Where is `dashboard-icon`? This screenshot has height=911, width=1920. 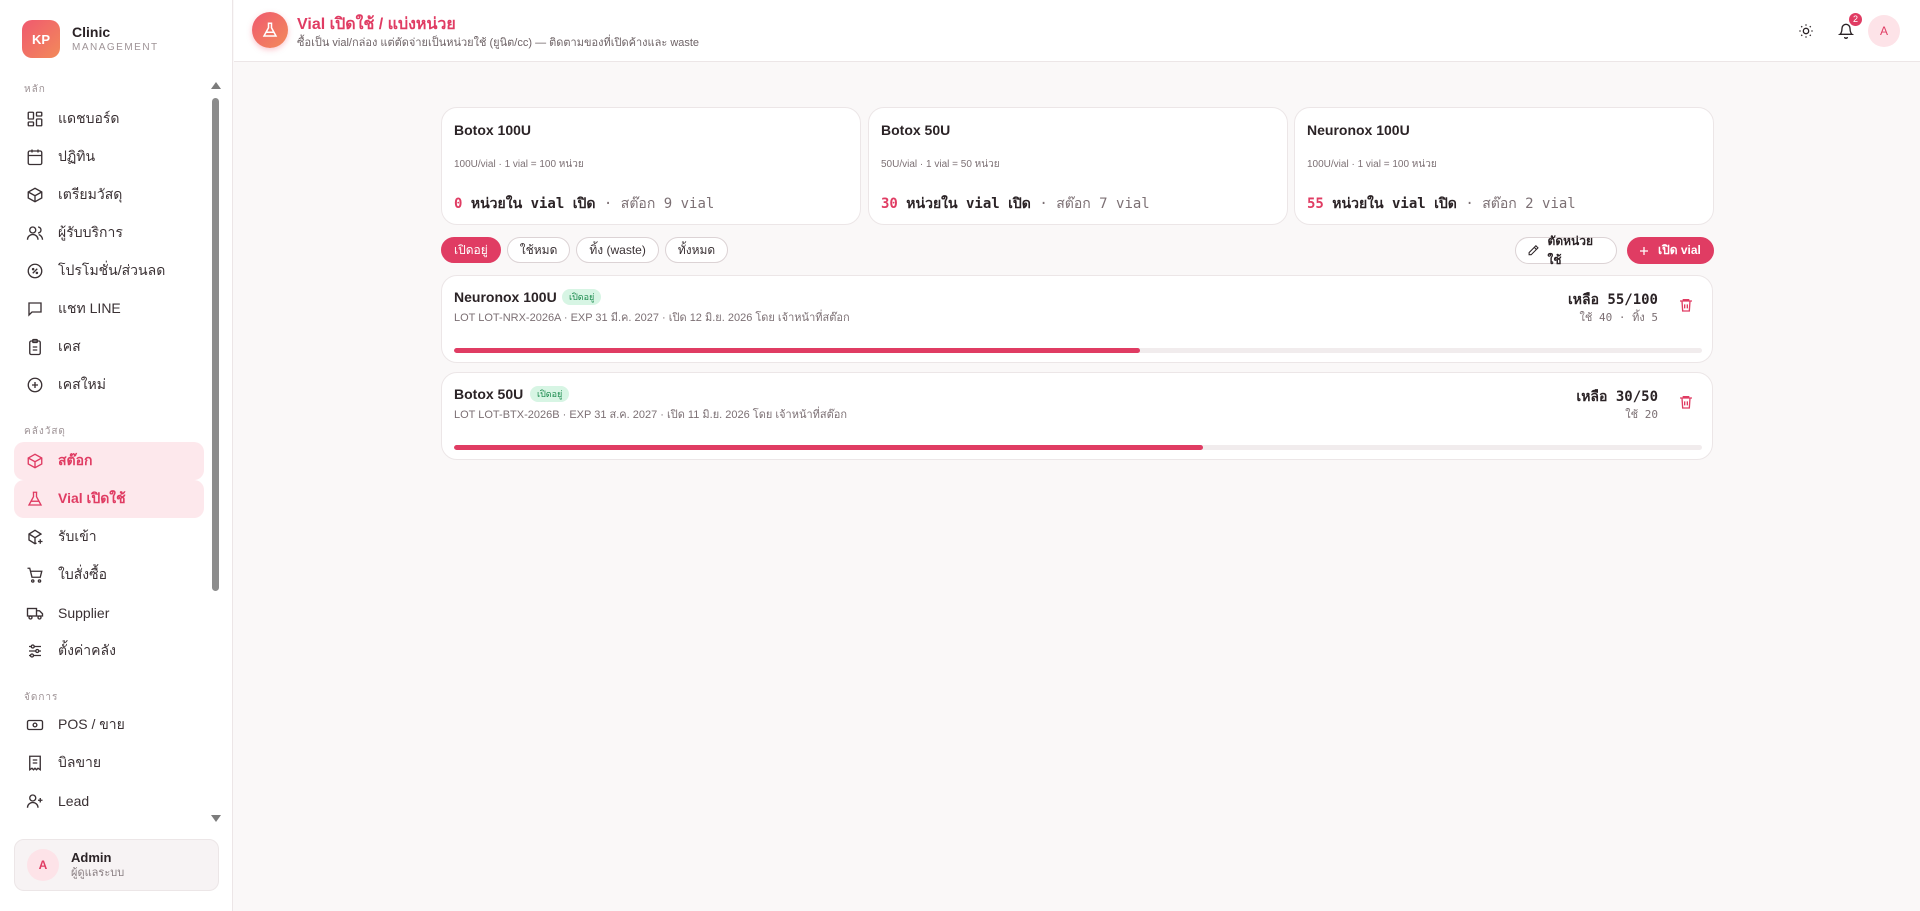 dashboard-icon is located at coordinates (35, 119).